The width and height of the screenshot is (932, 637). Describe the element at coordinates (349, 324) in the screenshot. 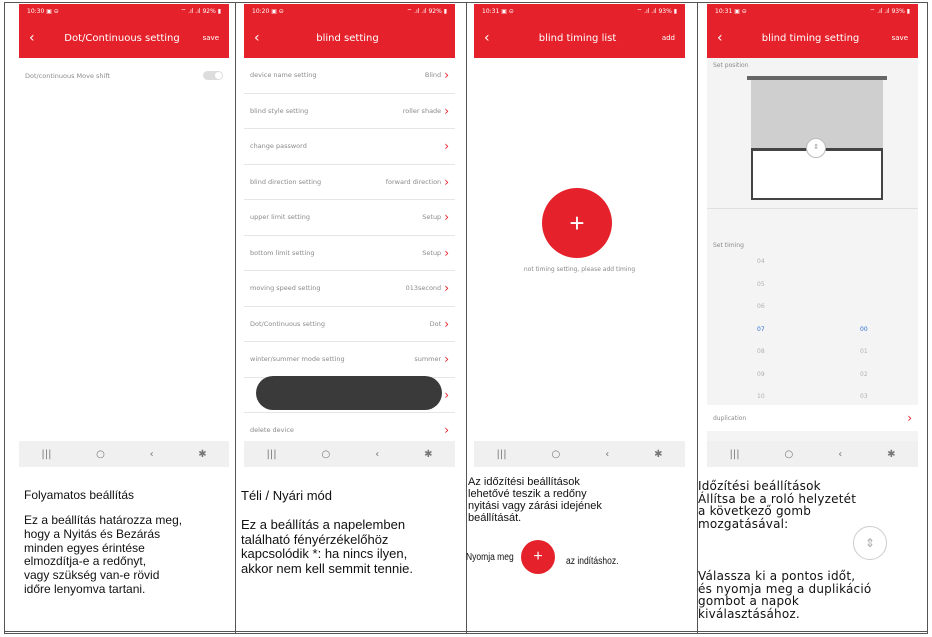

I see `setting-row-dot-continuous: Dot/Continuous setting Dot ›` at that location.